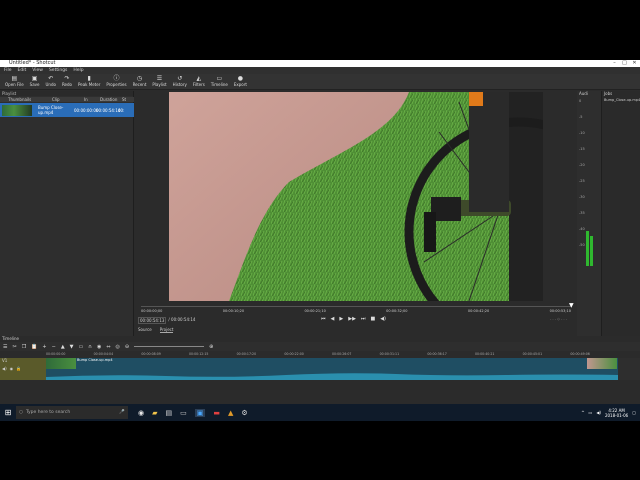 The height and width of the screenshot is (480, 640). I want to click on toolbar-label: Peak Meter, so click(89, 84).